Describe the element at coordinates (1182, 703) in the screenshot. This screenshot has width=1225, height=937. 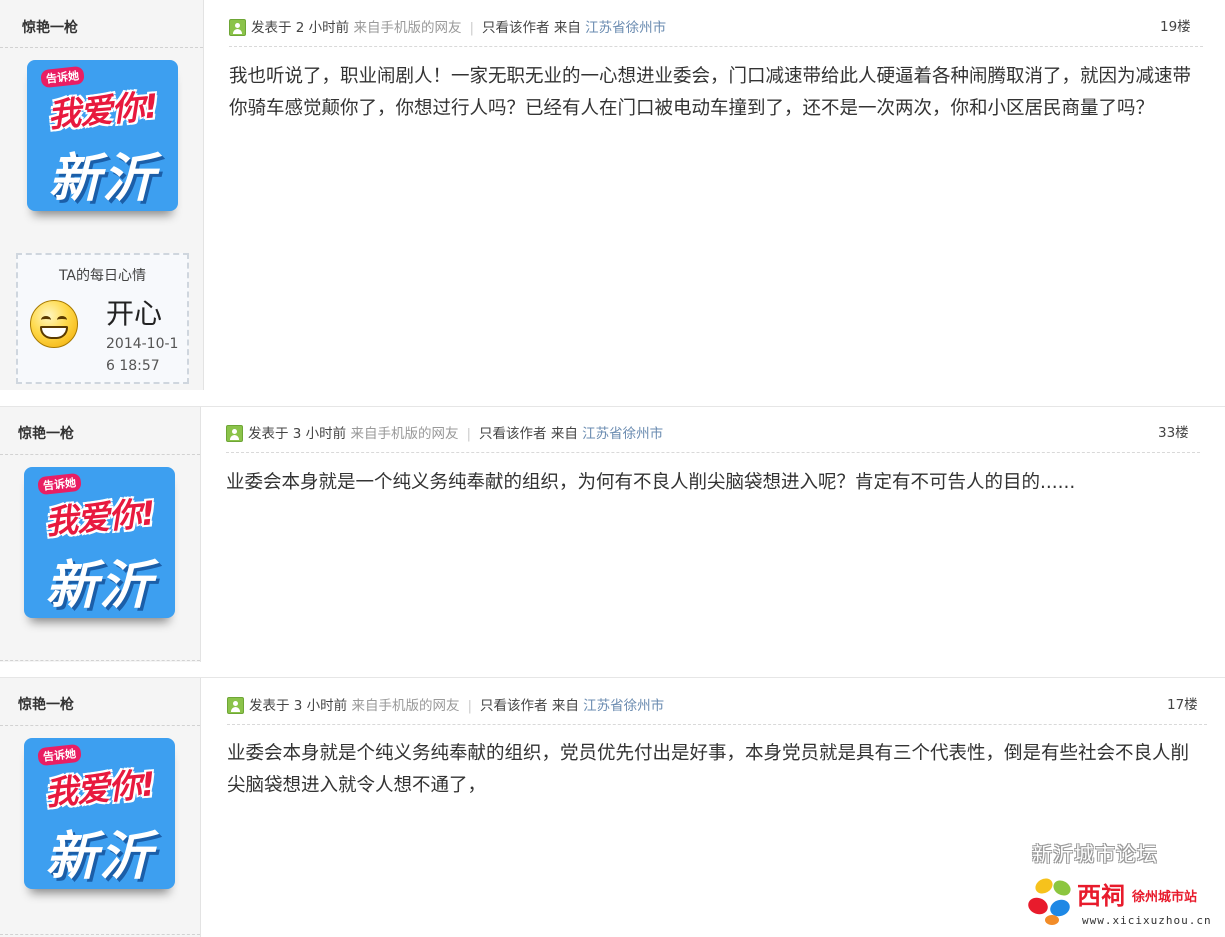
I see `floor-number: 17楼` at that location.